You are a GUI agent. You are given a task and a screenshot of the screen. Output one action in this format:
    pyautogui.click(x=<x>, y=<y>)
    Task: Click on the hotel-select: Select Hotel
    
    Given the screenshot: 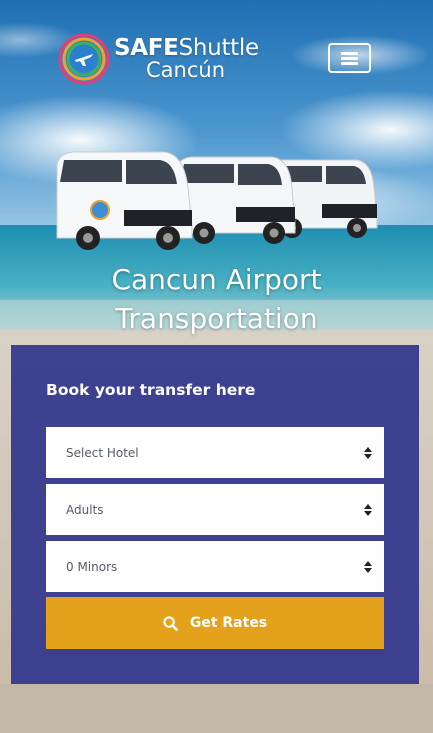 What is the action you would take?
    pyautogui.click(x=215, y=452)
    